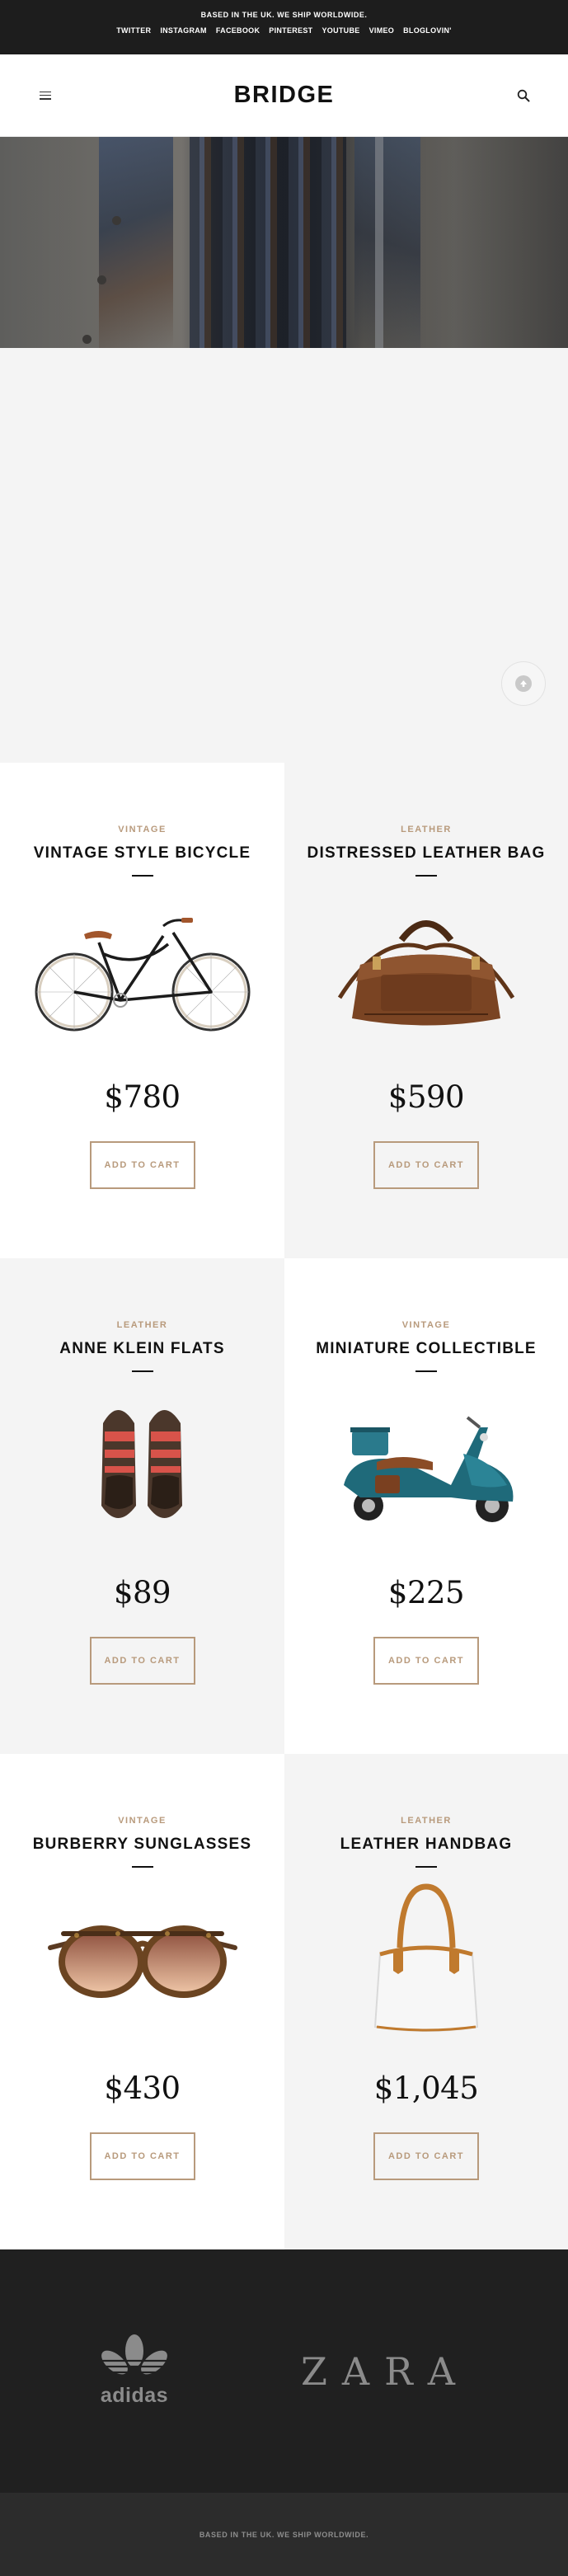  What do you see at coordinates (426, 1097) in the screenshot?
I see `product-price: $590` at bounding box center [426, 1097].